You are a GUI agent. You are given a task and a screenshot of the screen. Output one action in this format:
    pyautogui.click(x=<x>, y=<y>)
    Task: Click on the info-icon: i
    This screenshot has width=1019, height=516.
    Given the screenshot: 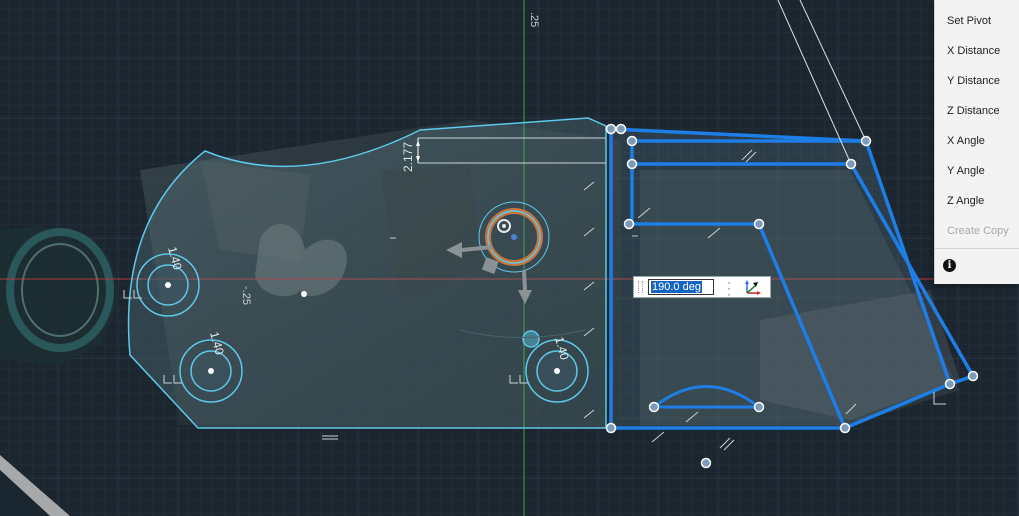 What is the action you would take?
    pyautogui.click(x=949, y=265)
    